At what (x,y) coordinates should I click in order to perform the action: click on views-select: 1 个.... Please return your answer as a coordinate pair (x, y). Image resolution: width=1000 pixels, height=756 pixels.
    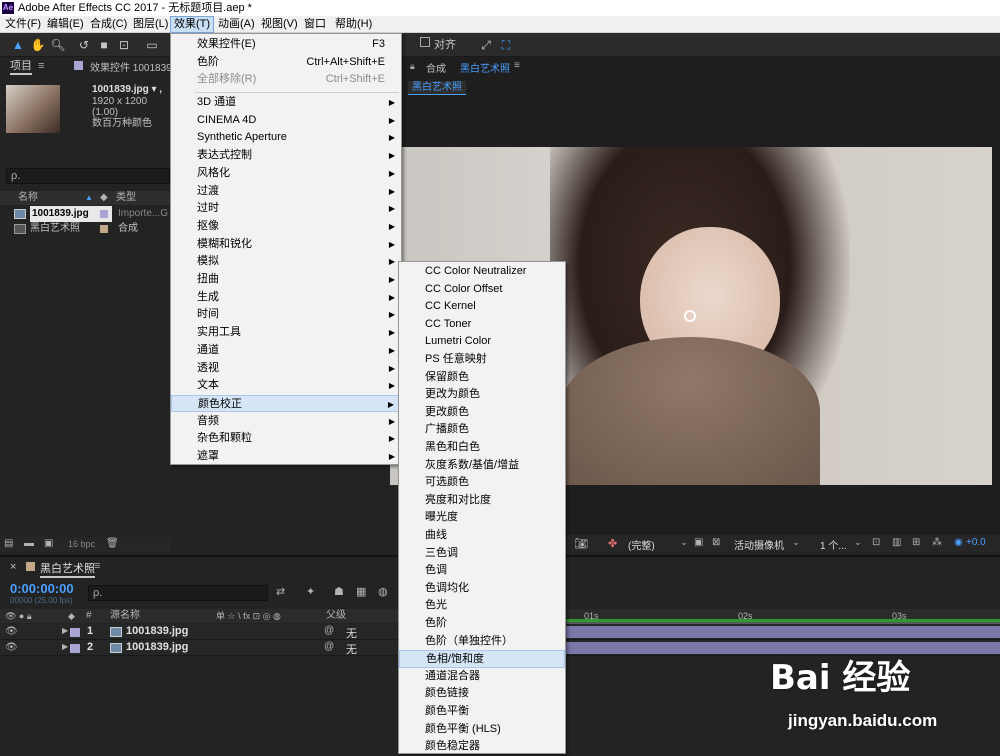
    Looking at the image, I should click on (833, 544).